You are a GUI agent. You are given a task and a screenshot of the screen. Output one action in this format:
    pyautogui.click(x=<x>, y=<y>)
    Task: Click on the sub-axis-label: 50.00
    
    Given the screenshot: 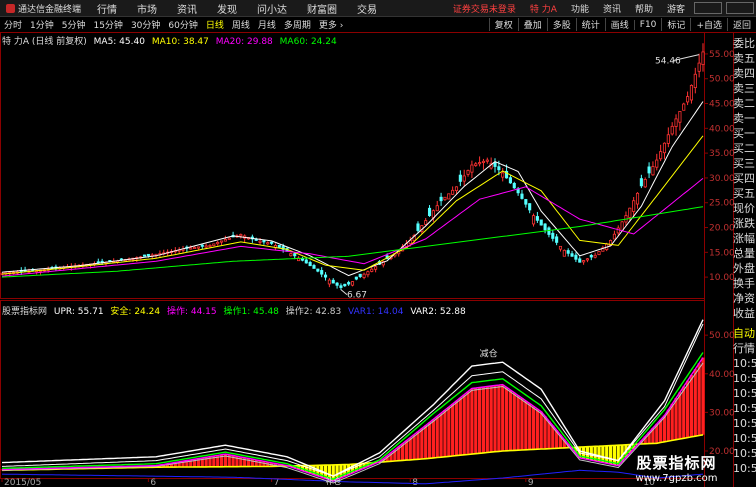 What is the action you would take?
    pyautogui.click(x=722, y=336)
    